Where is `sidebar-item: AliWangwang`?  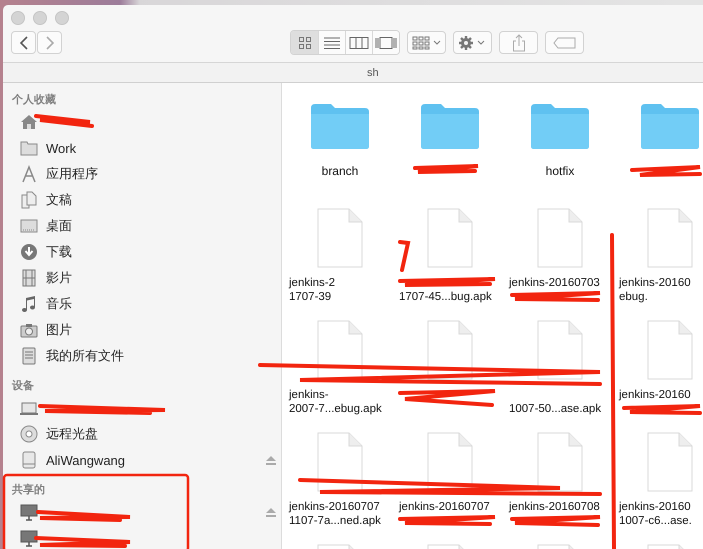 sidebar-item: AliWangwang is located at coordinates (142, 460).